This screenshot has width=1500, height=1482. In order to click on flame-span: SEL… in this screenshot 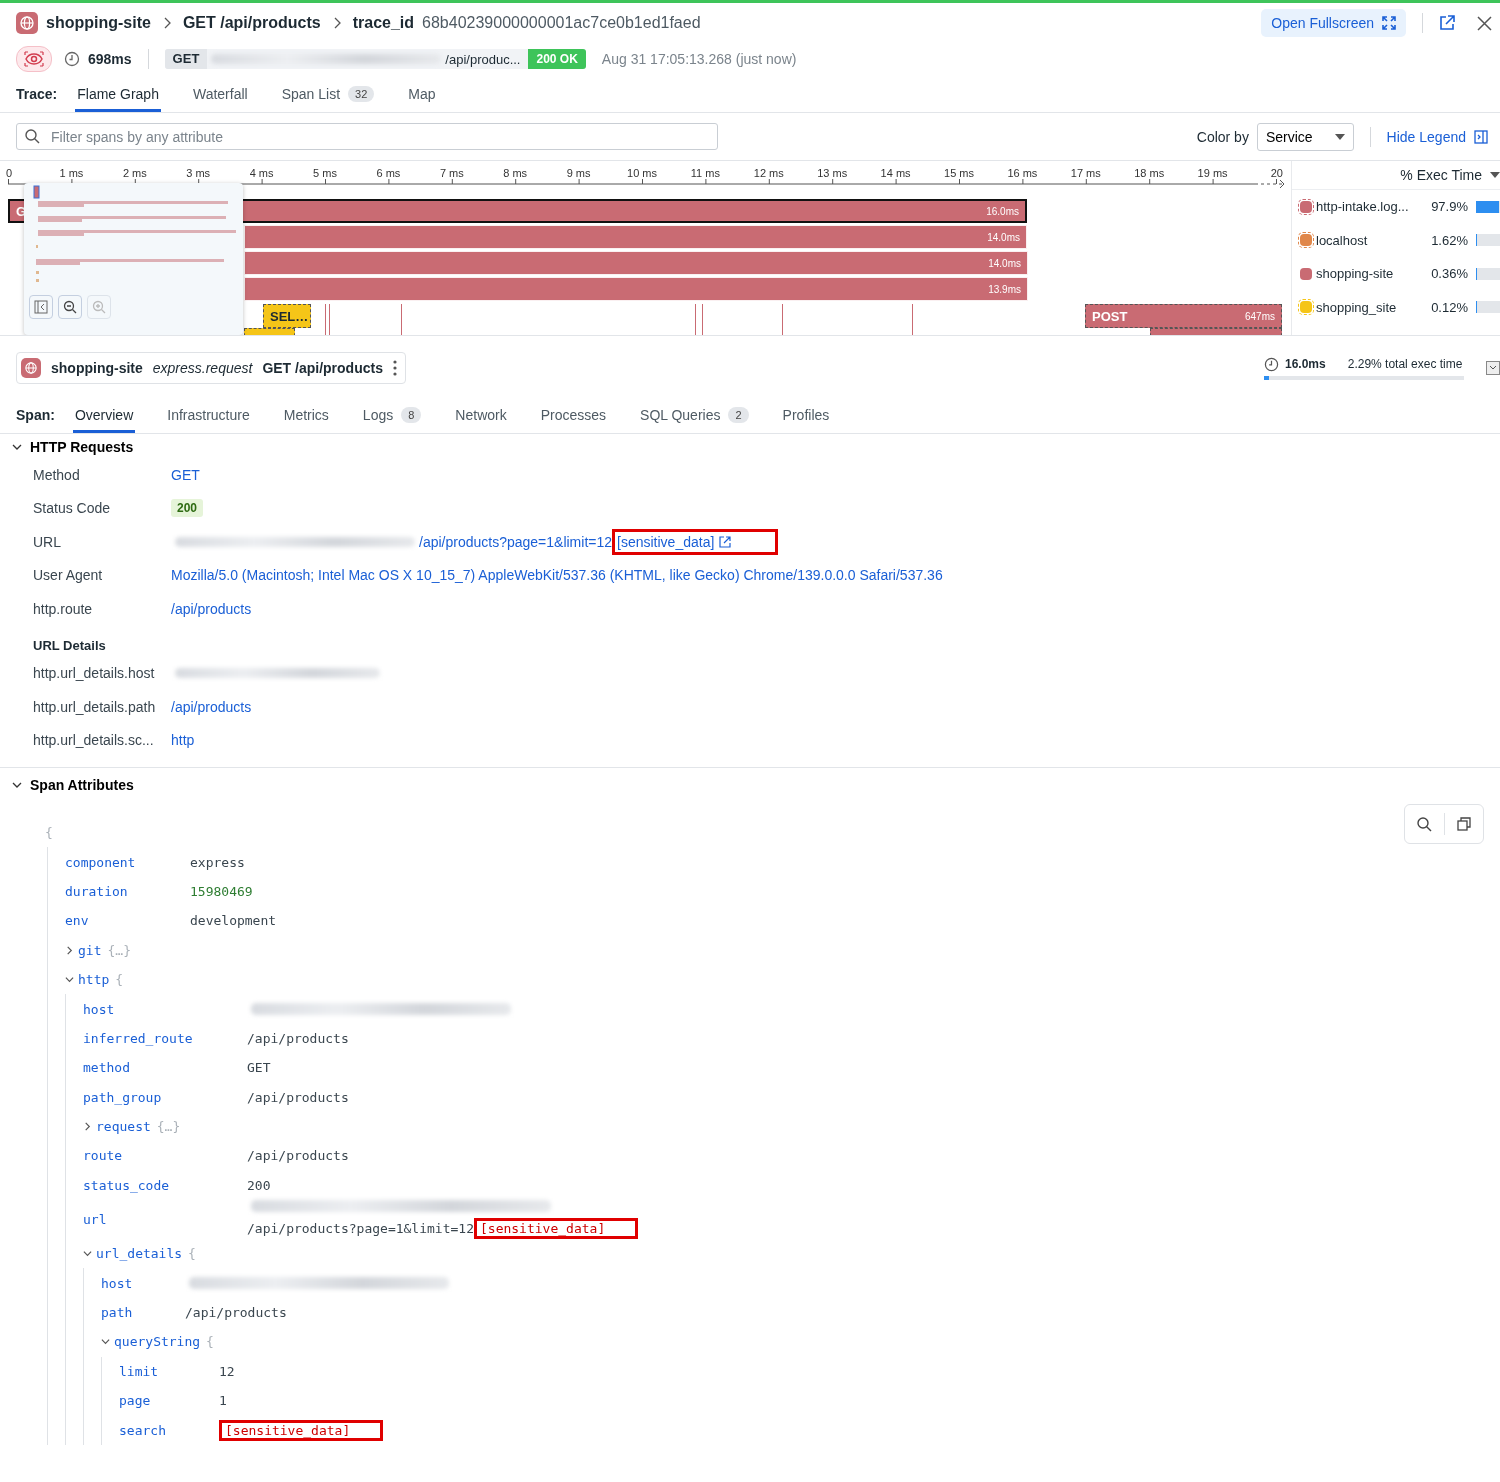, I will do `click(287, 316)`.